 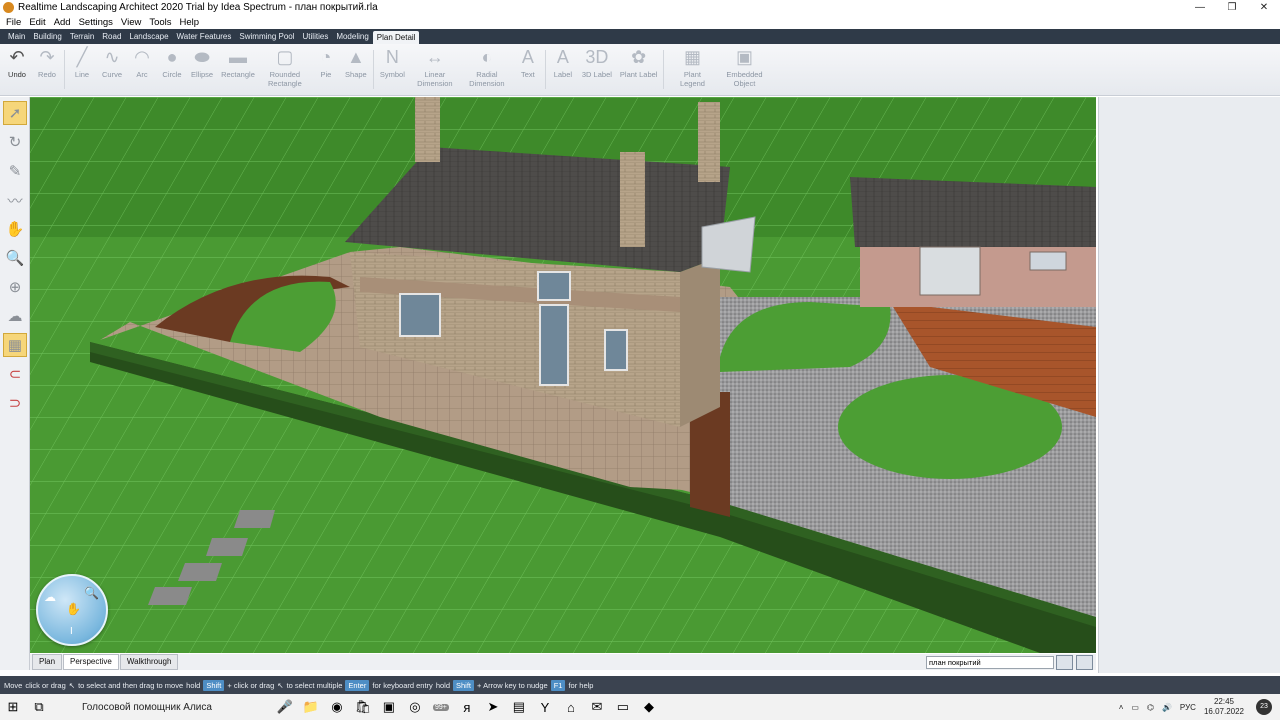 I want to click on telegram-icon: ➤, so click(x=493, y=707).